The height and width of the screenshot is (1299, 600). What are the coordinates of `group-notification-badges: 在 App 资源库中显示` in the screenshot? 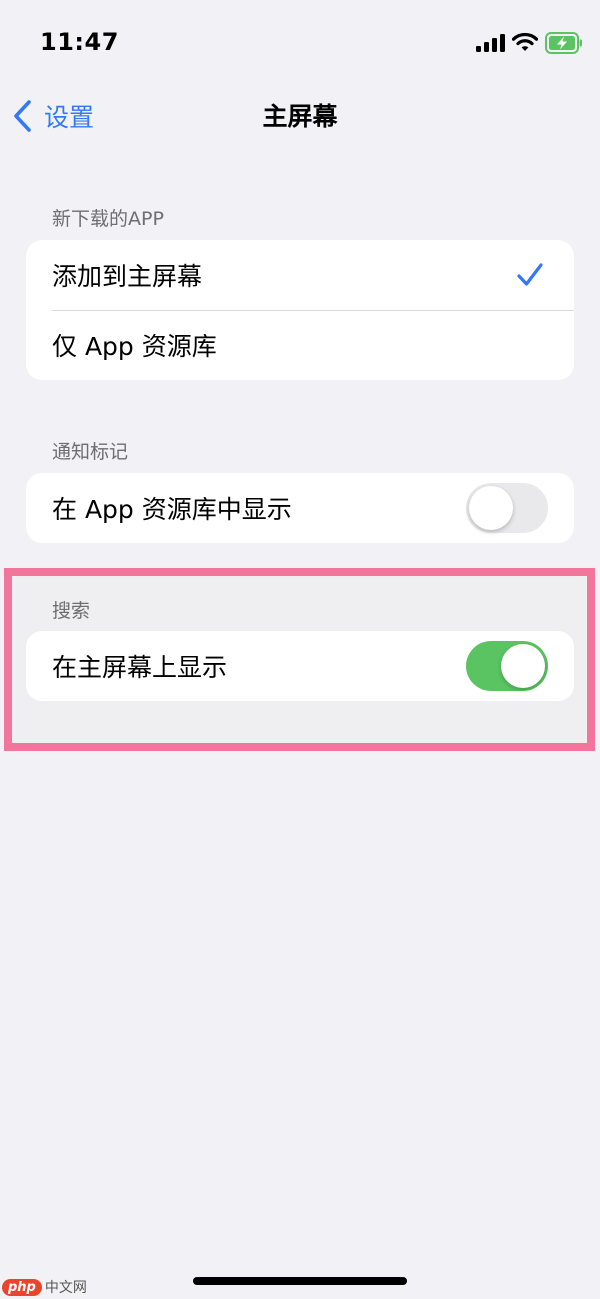 It's located at (300, 508).